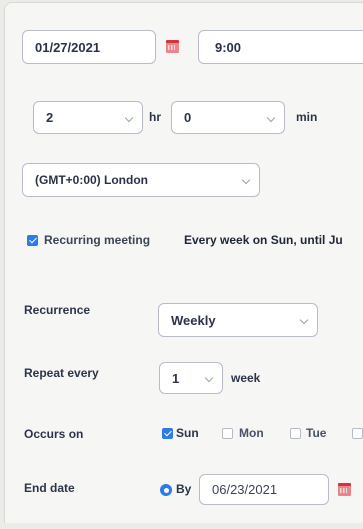 Image resolution: width=363 pixels, height=529 pixels. I want to click on recurring-meeting-checkbox, so click(32, 240).